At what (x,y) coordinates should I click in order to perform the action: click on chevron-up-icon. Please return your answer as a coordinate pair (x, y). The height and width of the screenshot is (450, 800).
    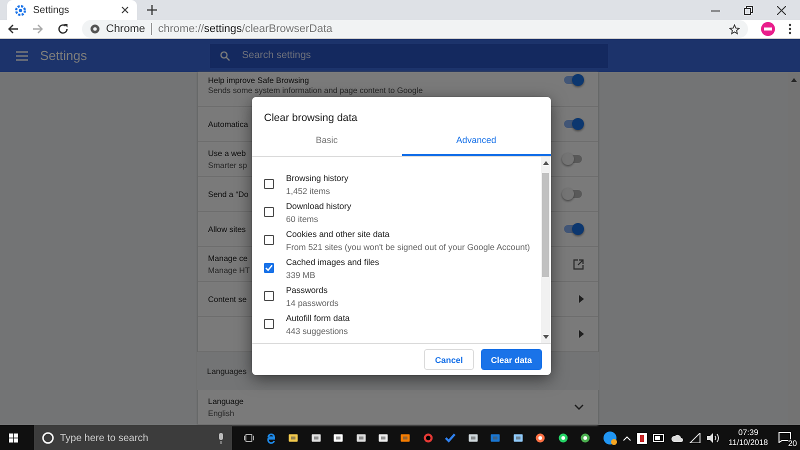
    Looking at the image, I should click on (626, 438).